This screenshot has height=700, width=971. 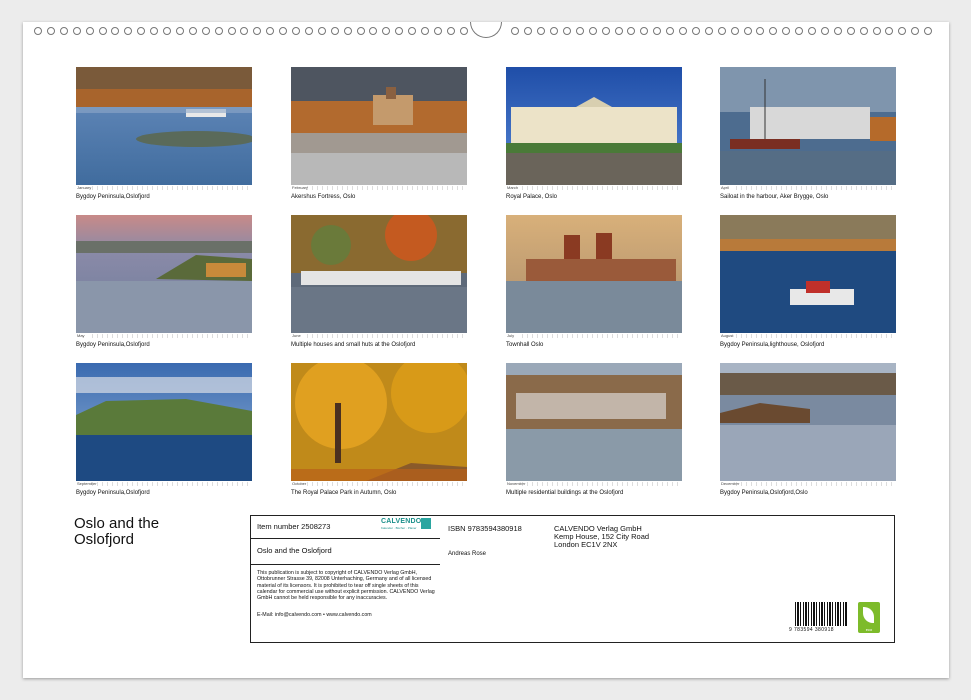 I want to click on eco-label: eco, so click(x=869, y=629).